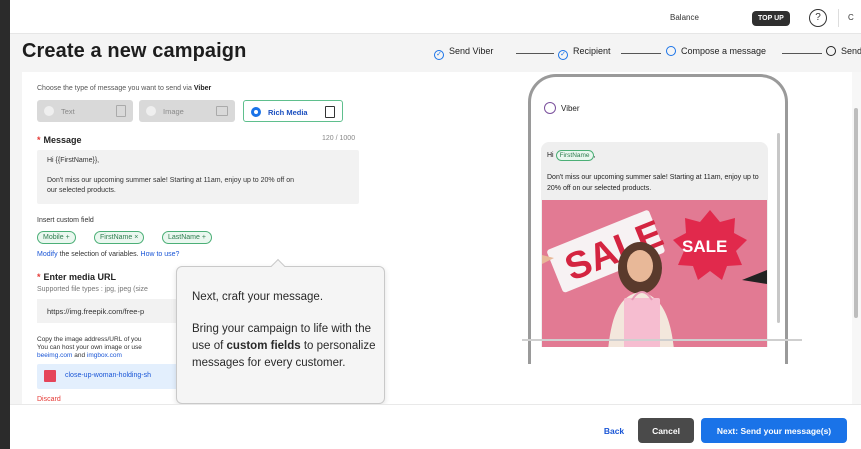  What do you see at coordinates (104, 355) in the screenshot?
I see `imgbox-link: imgbox.com` at bounding box center [104, 355].